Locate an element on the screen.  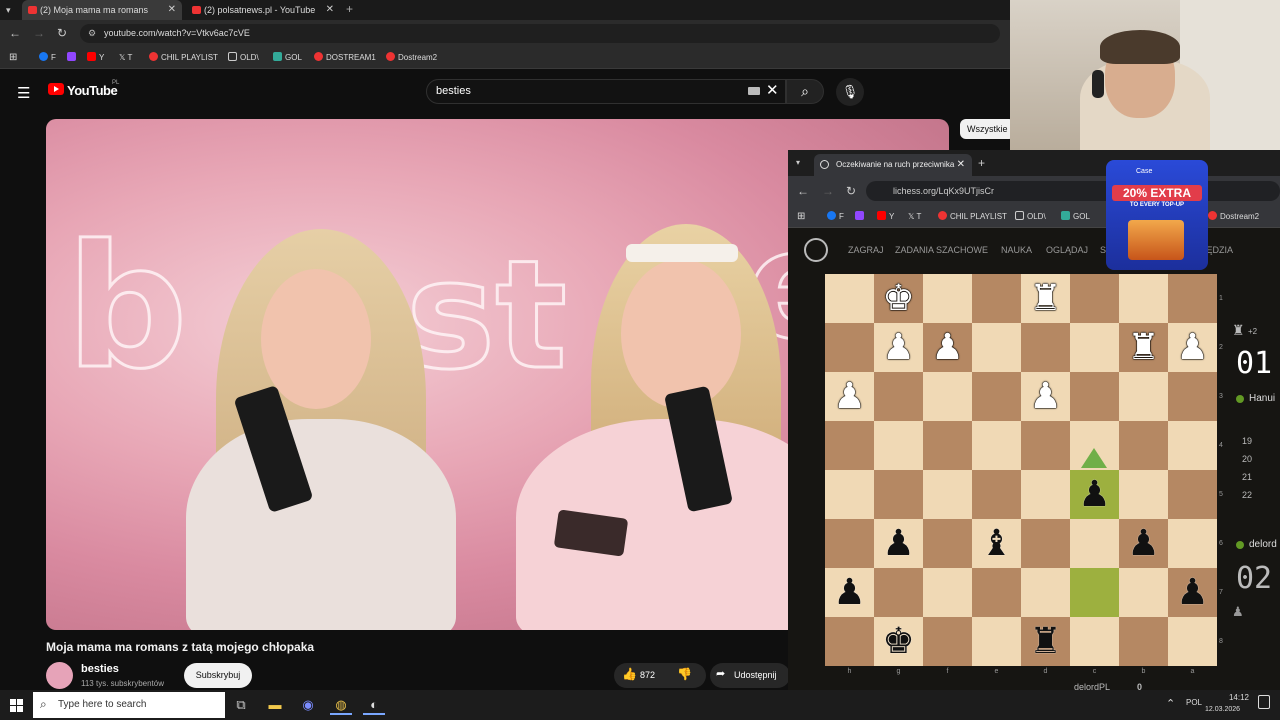
bookmark-item: GOL is located at coordinates (1075, 217).